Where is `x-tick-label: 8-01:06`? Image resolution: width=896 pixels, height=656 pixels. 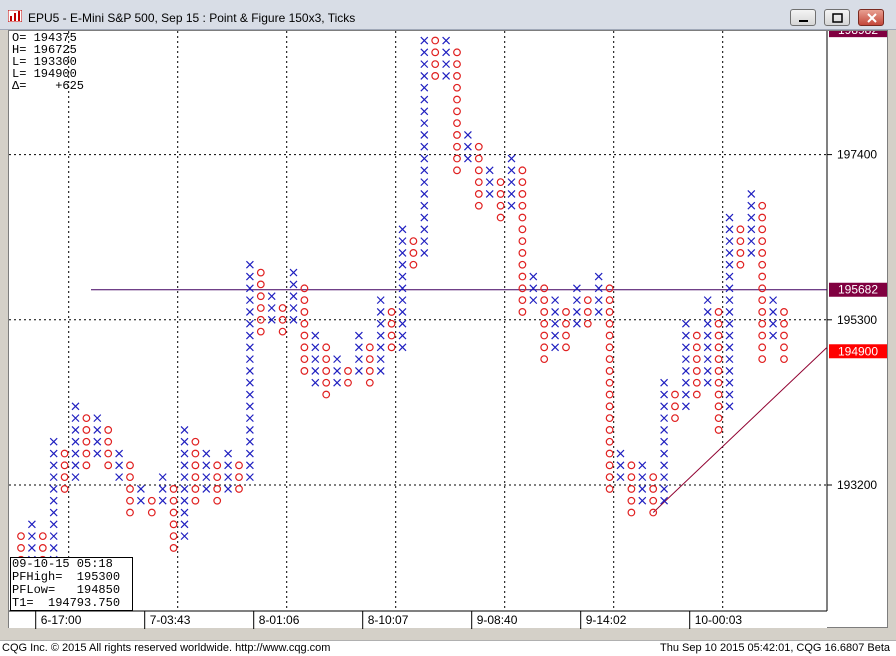
x-tick-label: 8-01:06 is located at coordinates (279, 620).